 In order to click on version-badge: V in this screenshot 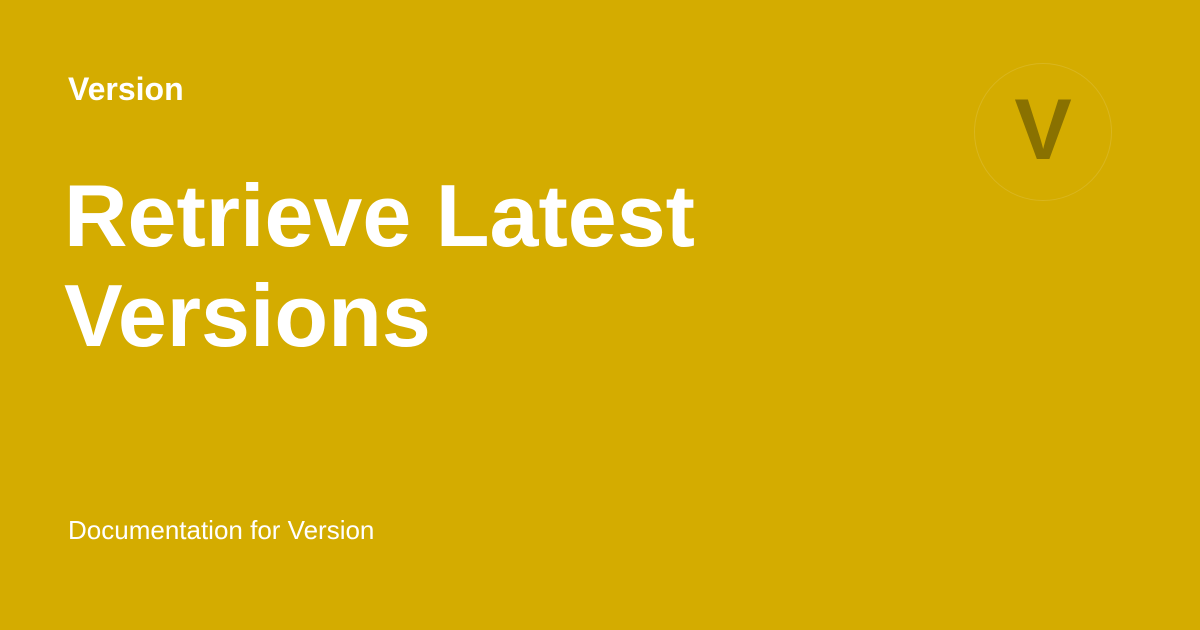, I will do `click(1043, 132)`.